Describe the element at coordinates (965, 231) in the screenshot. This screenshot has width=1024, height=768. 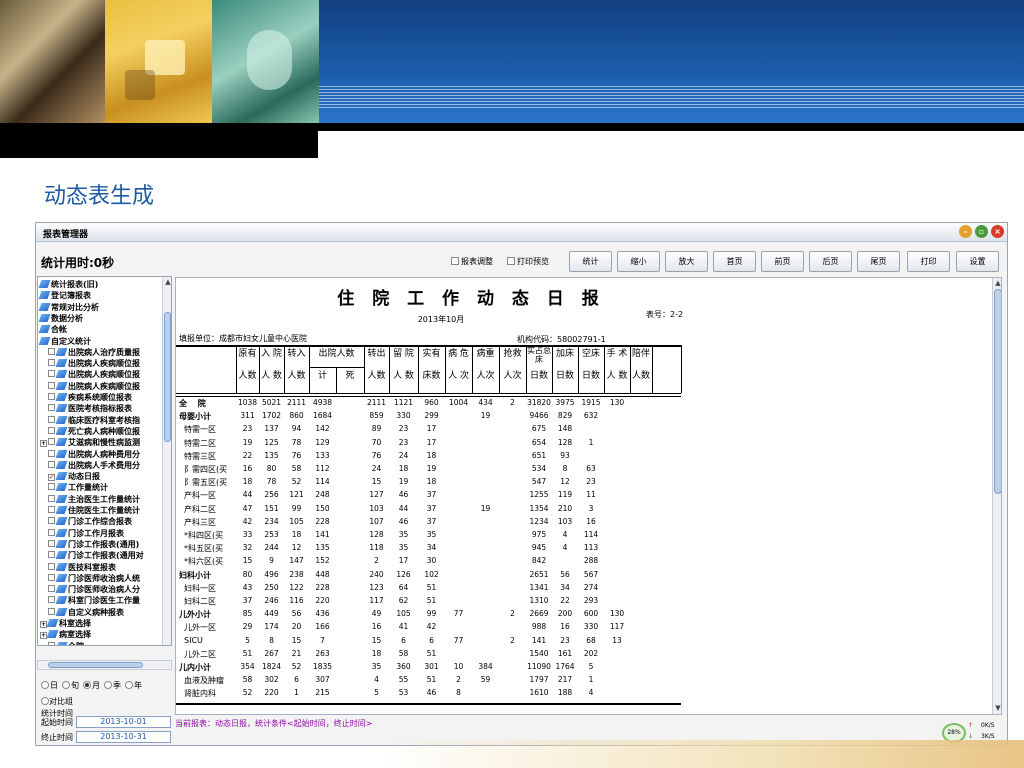
I see `minimize-icon: –` at that location.